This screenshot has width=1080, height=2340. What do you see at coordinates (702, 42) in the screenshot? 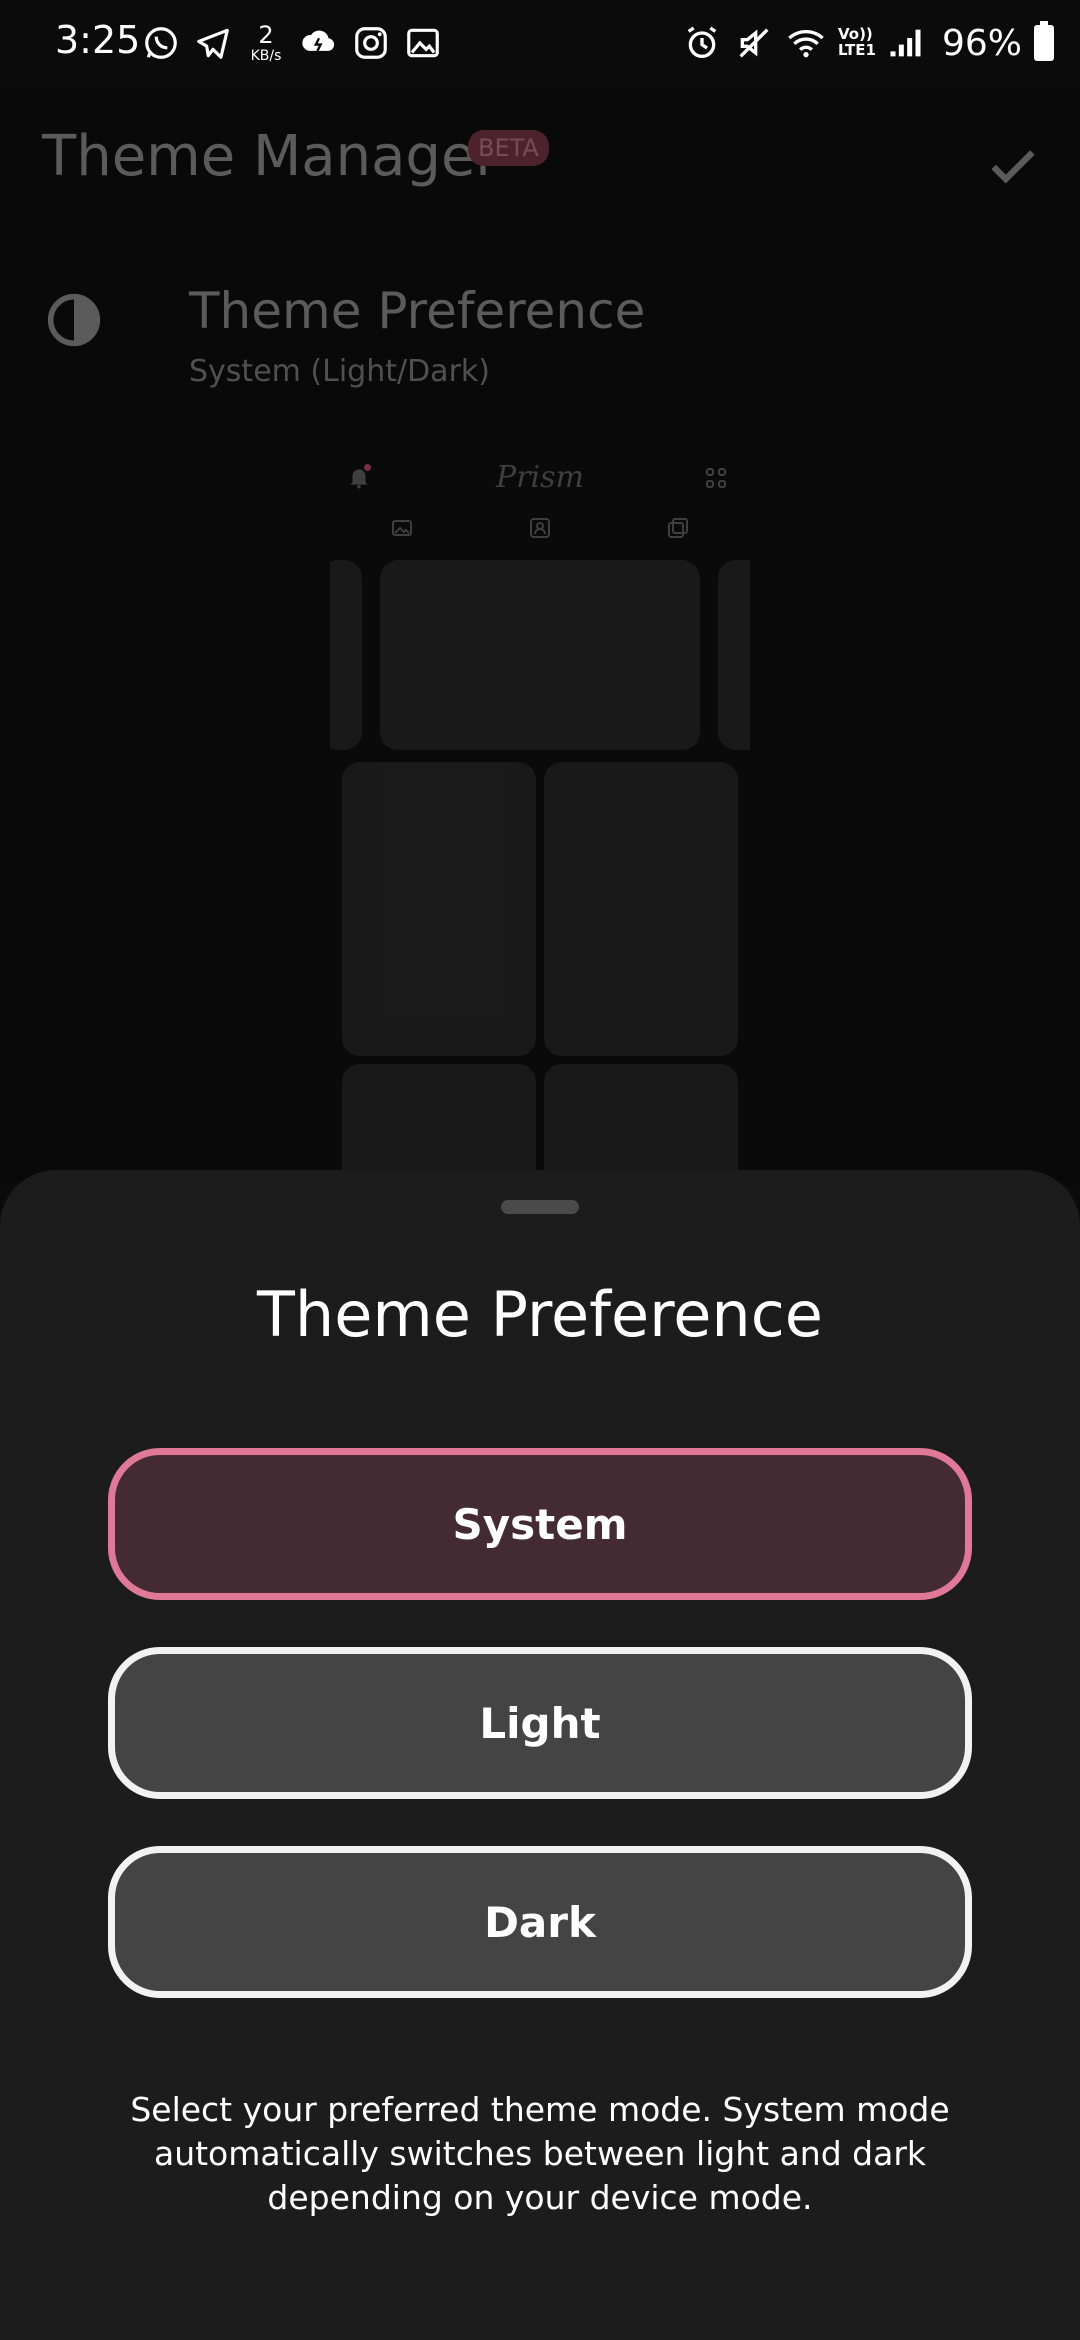
I see `alarm-icon` at bounding box center [702, 42].